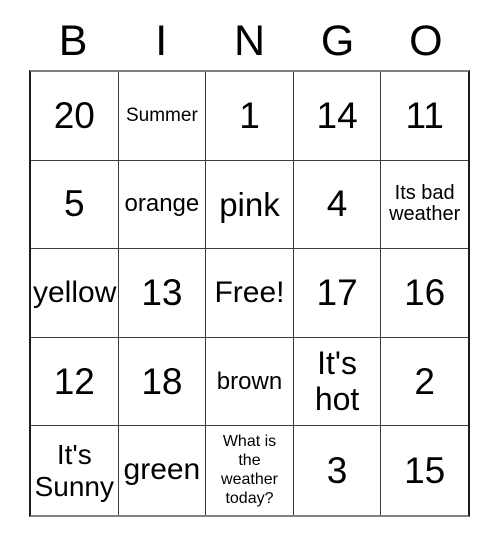  I want to click on bingo-header-row: B I N G O, so click(249, 41).